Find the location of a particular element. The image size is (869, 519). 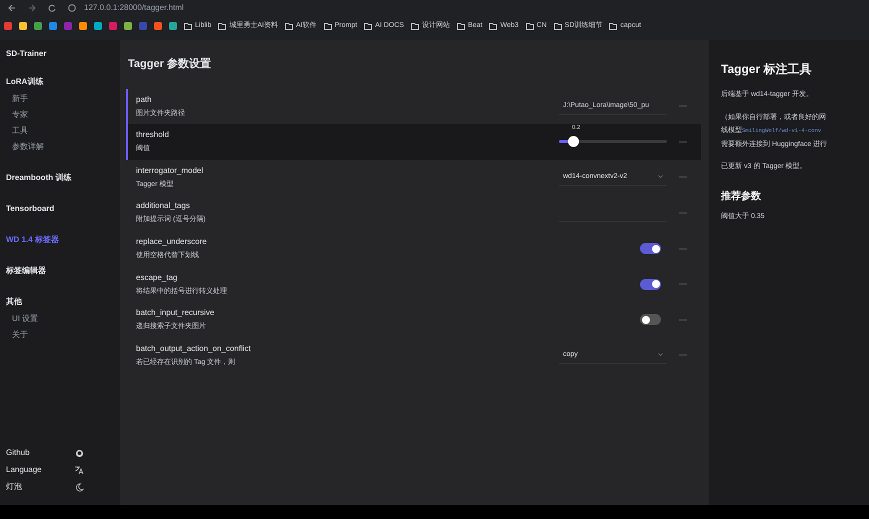

info-title: Tagger 标注工具 is located at coordinates (766, 69).